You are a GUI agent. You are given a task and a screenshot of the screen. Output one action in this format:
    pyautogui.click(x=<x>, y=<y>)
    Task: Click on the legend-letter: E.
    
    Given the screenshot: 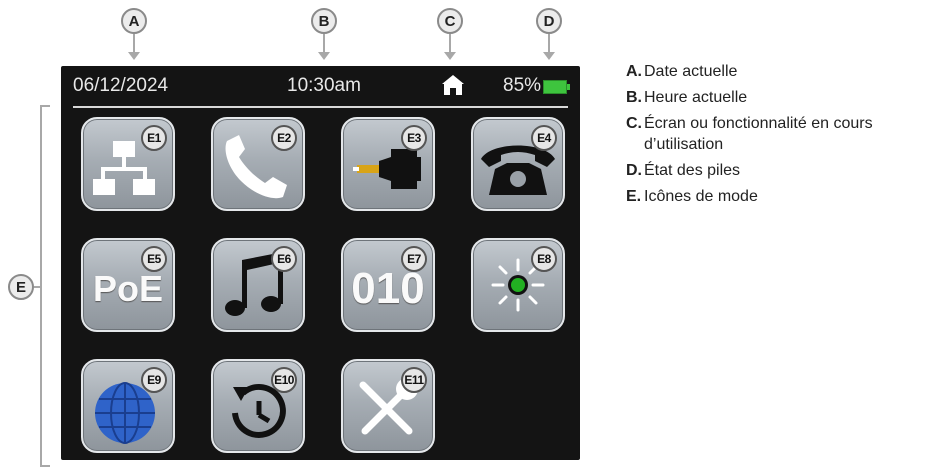 What is the action you would take?
    pyautogui.click(x=634, y=196)
    